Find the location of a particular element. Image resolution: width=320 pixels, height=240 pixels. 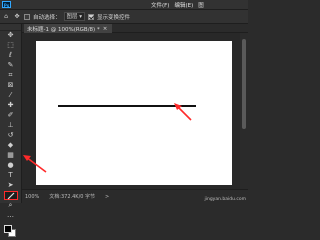

close-tab-icon: × is located at coordinates (105, 29).